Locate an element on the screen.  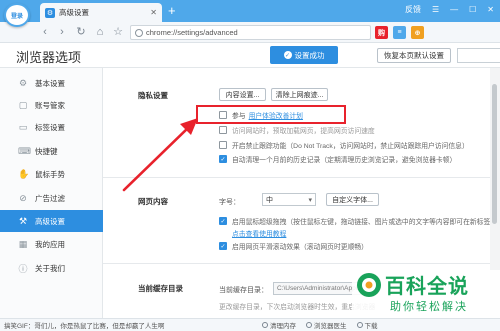
new-tab-button: + is located at coordinates (172, 11).